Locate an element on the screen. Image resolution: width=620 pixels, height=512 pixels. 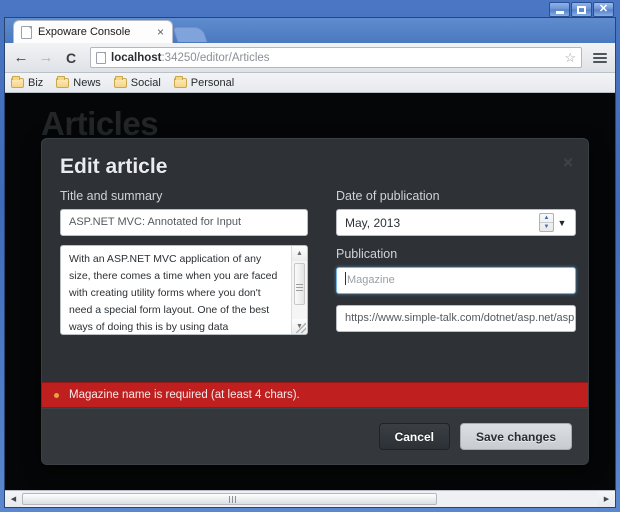
browser-tab: Expoware Console × is located at coordinates (93, 31).